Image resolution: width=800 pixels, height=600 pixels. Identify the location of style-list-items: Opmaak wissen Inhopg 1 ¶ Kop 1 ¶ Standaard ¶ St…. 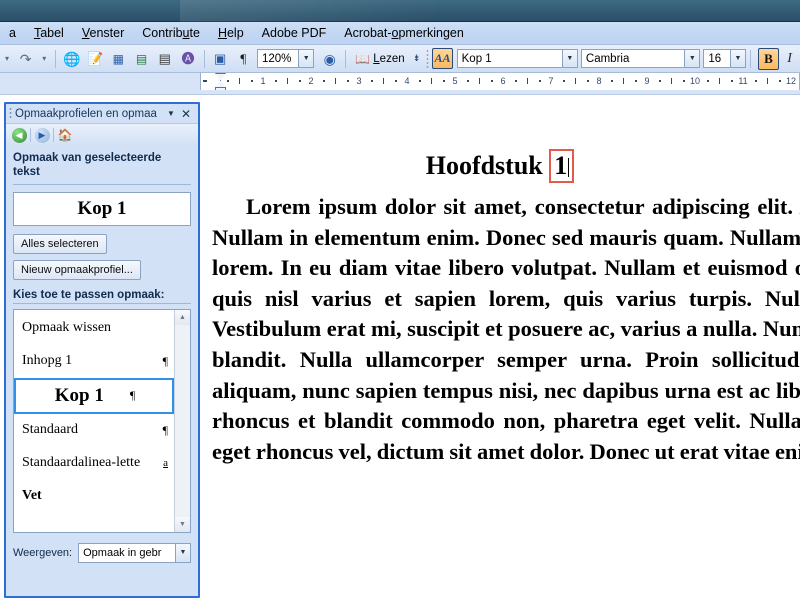
(94, 421).